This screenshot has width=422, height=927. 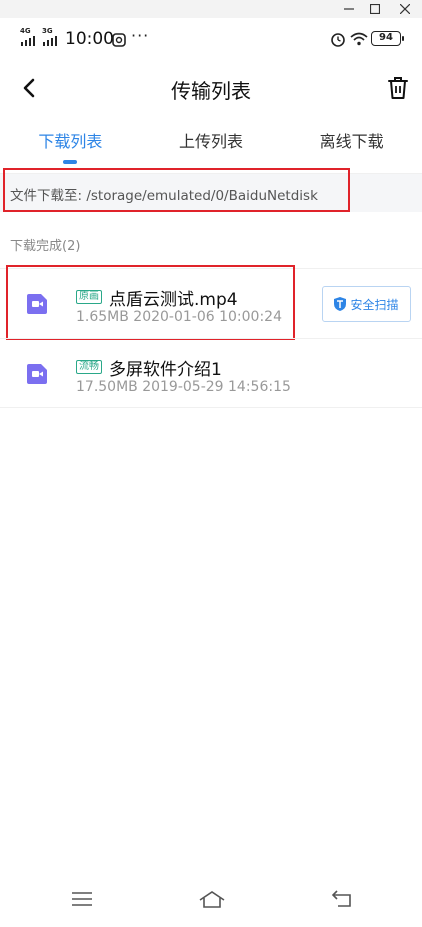 What do you see at coordinates (338, 41) in the screenshot?
I see `alarm-icon` at bounding box center [338, 41].